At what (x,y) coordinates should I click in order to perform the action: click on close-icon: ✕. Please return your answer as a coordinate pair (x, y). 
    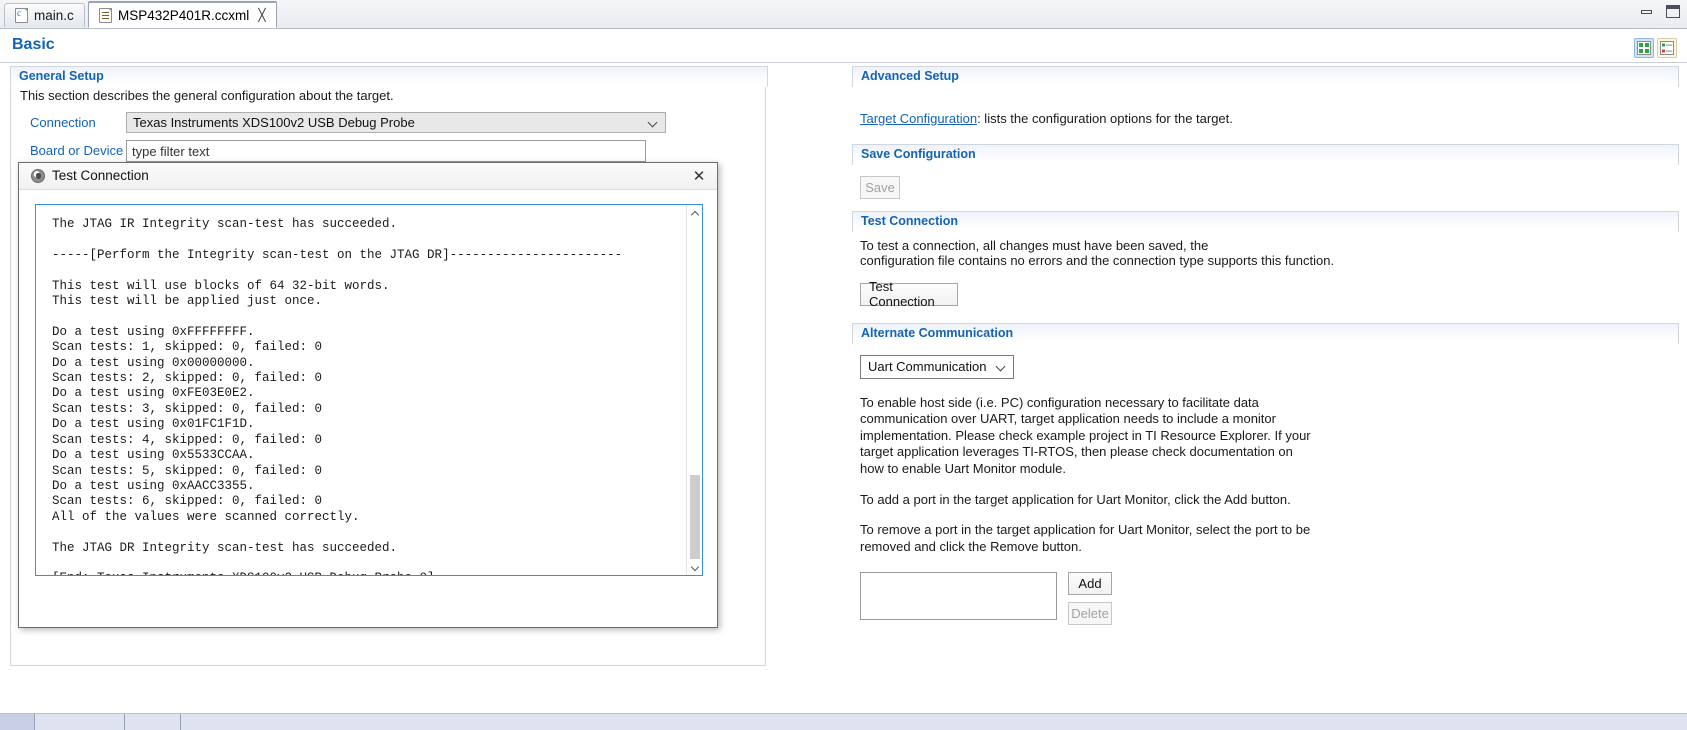
    Looking at the image, I should click on (699, 176).